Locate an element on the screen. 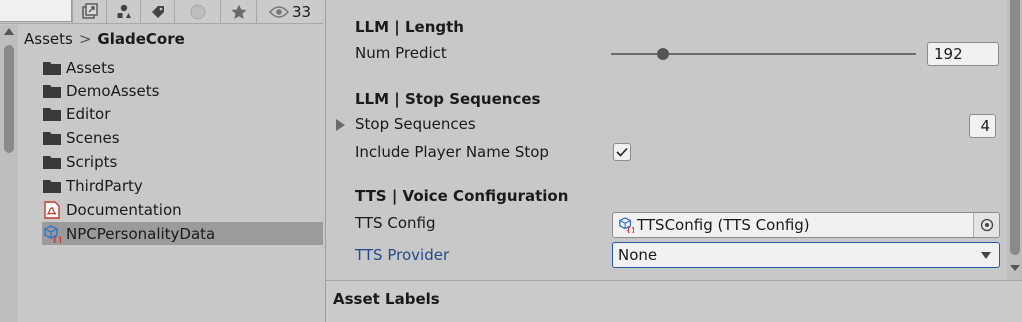 The height and width of the screenshot is (322, 1022). tag-icon is located at coordinates (157, 11).